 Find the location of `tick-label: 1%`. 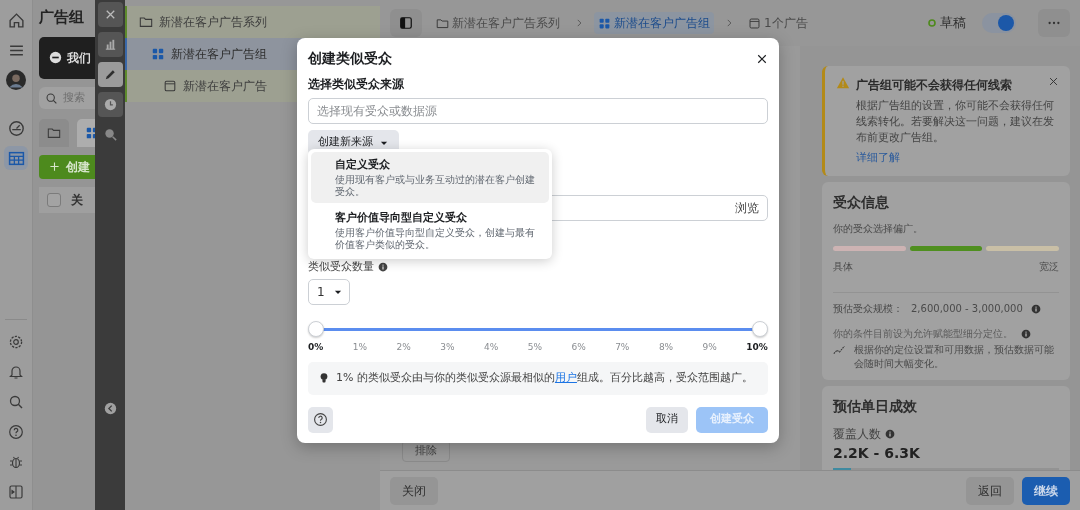

tick-label: 1% is located at coordinates (359, 347).